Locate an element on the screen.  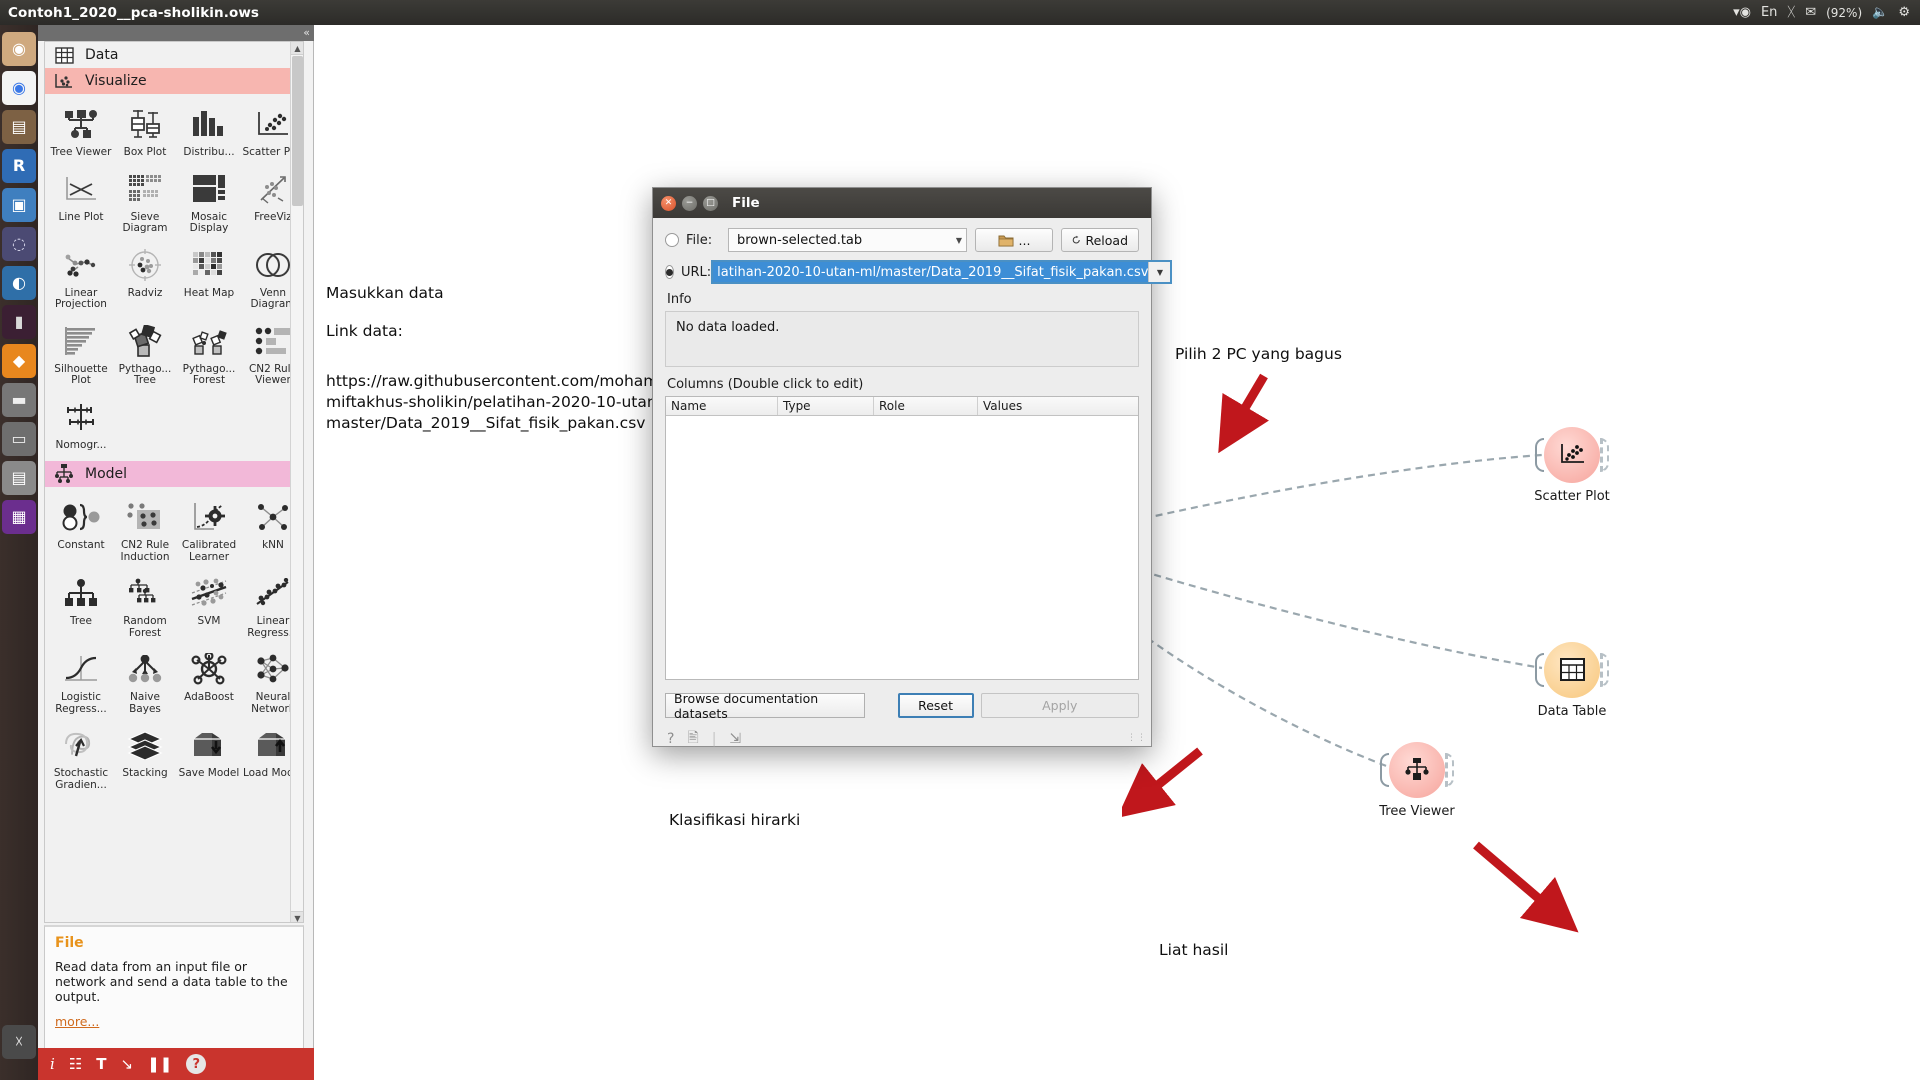
category-header-data: Data is located at coordinates (174, 55).